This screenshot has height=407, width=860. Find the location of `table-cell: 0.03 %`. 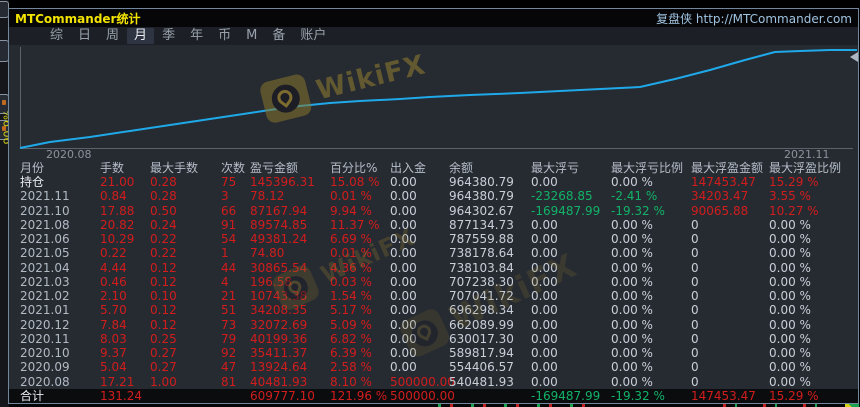

table-cell: 0.03 % is located at coordinates (351, 281).